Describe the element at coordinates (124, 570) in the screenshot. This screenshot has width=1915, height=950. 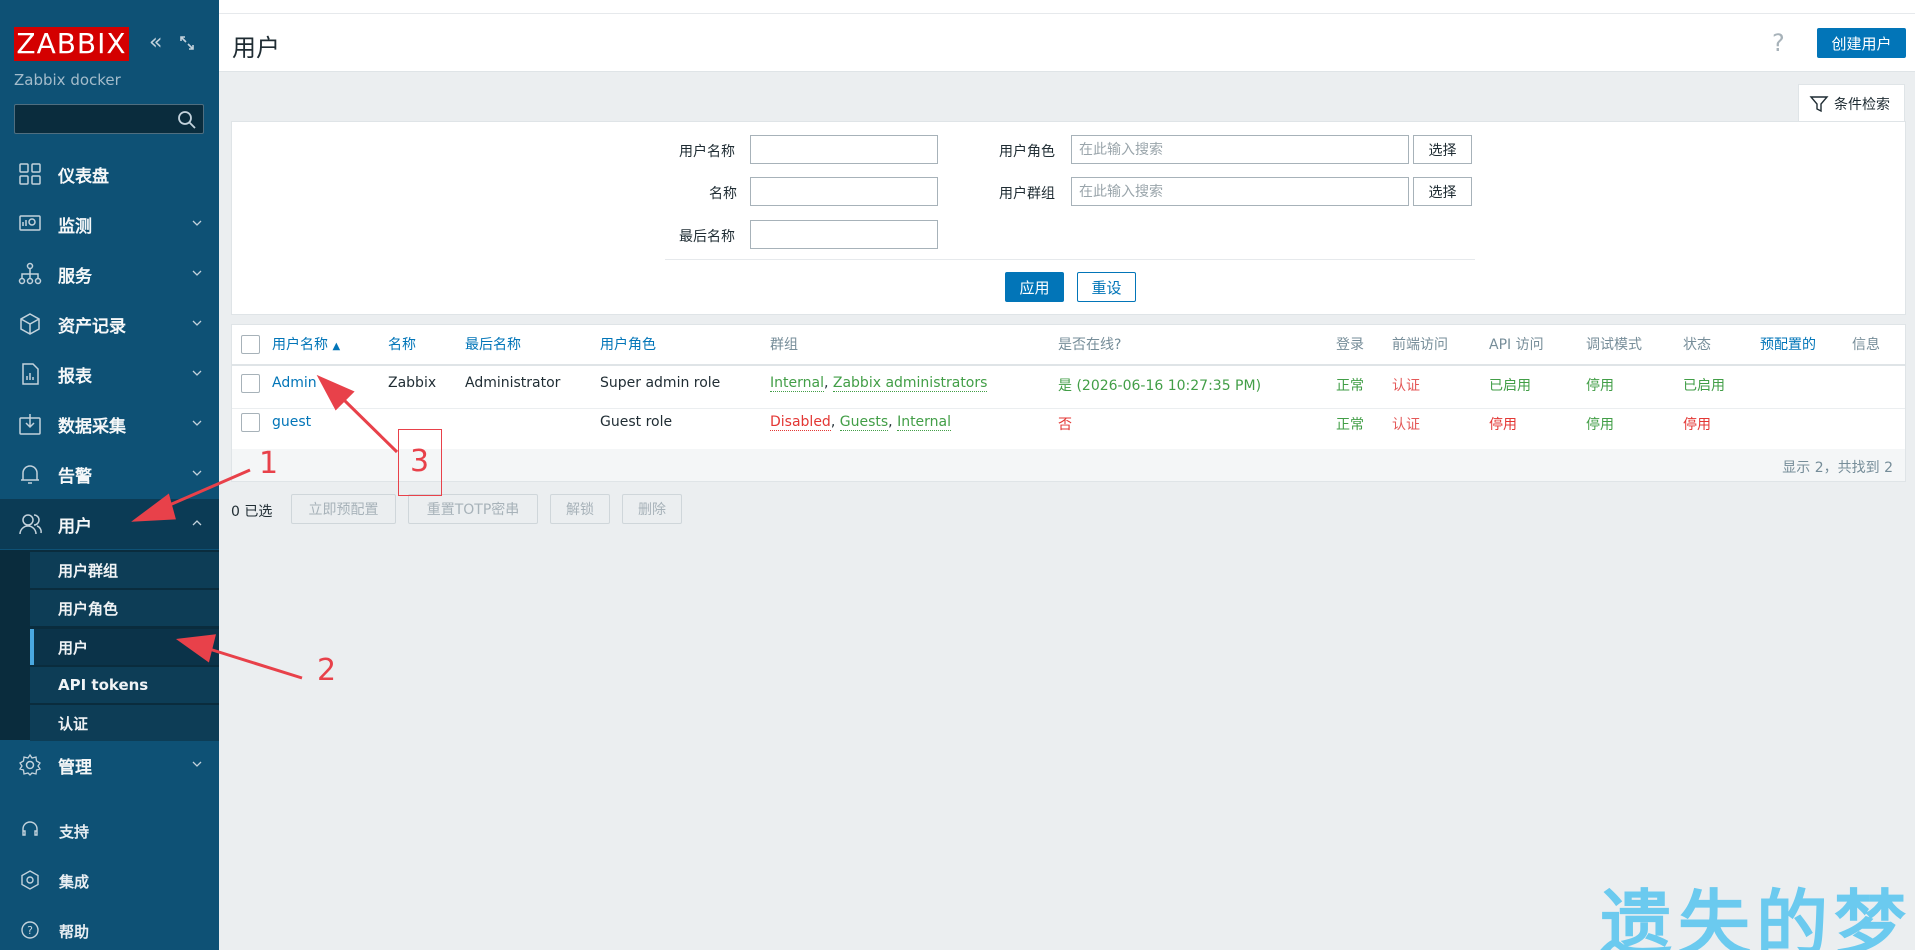
I see `submenu-item-user-groups: 用户群组` at that location.